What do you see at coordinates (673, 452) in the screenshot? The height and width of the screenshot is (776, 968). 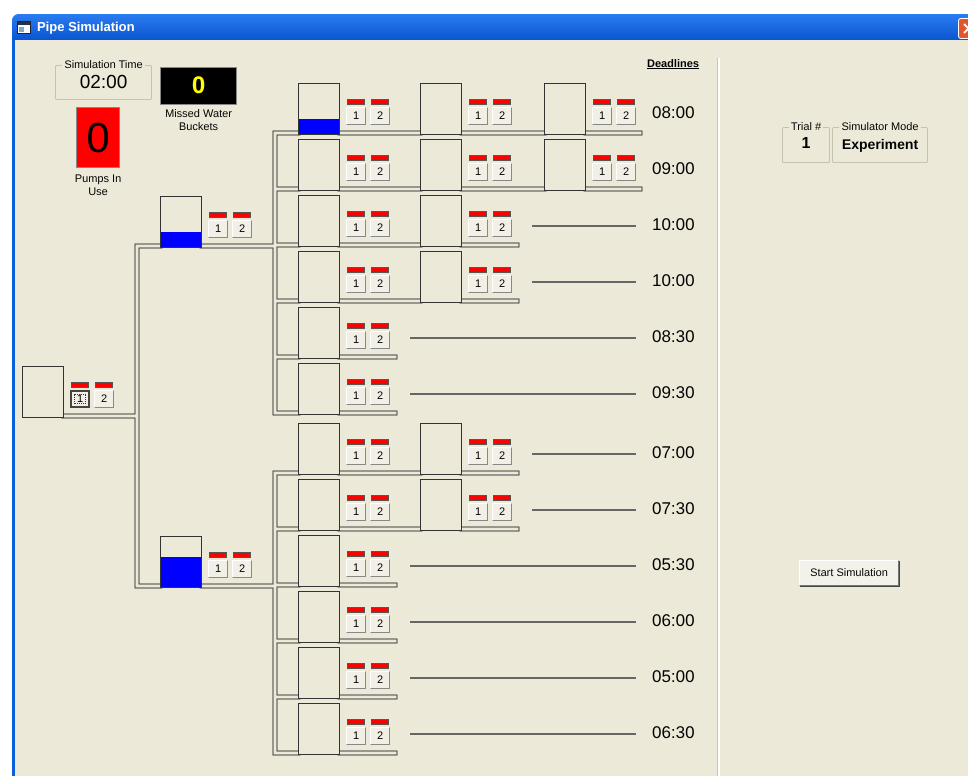 I see `deadline-time: 07:00` at bounding box center [673, 452].